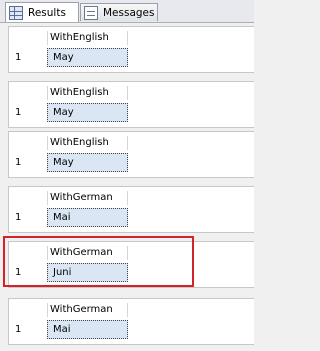  I want to click on result-grid-1: WithEnglish 1 May, so click(131, 49).